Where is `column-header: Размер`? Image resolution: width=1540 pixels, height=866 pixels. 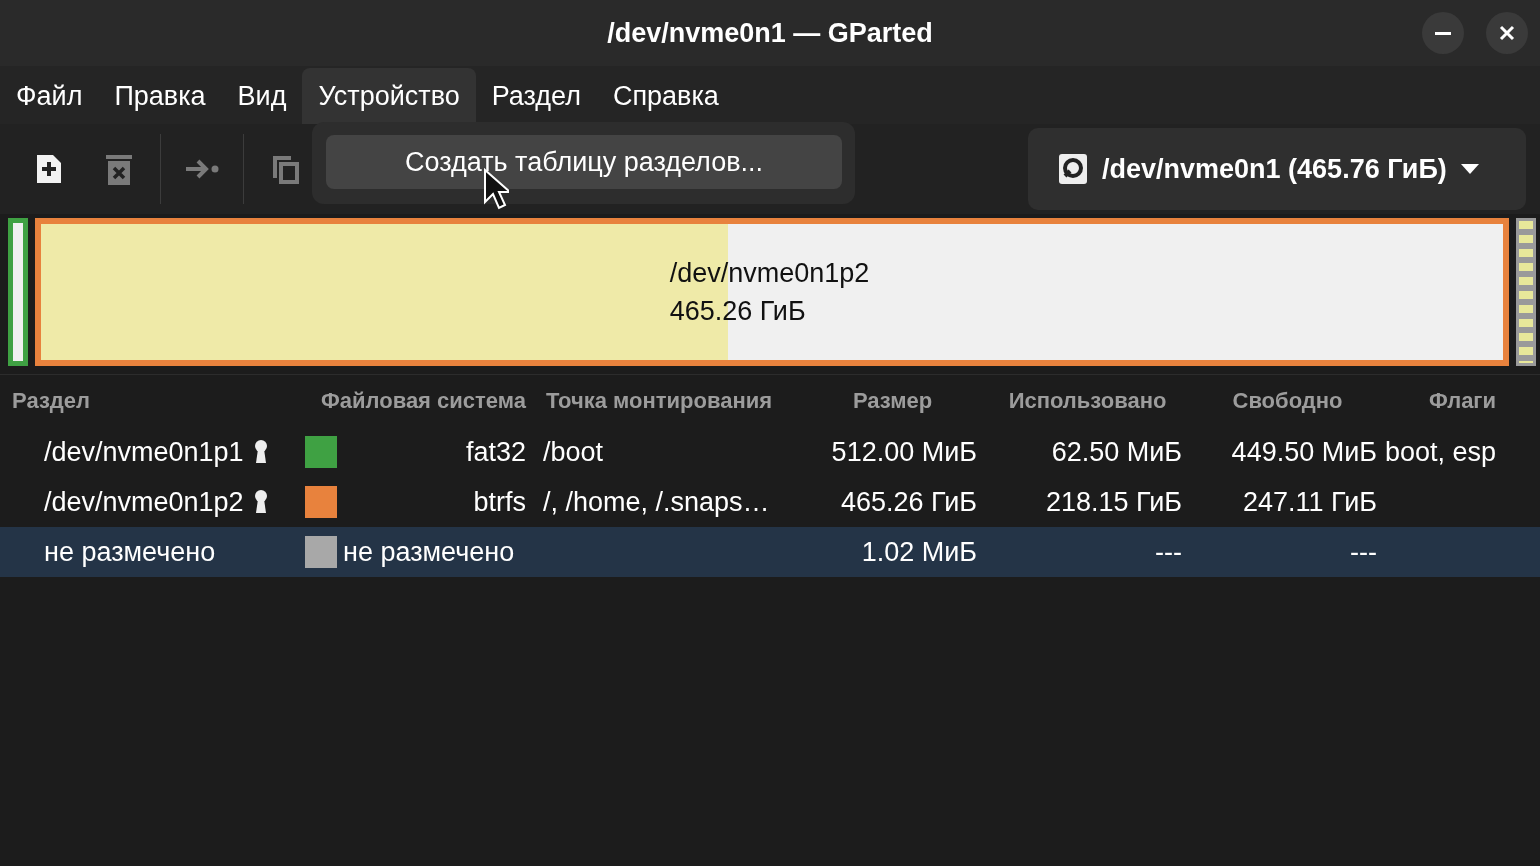 column-header: Размер is located at coordinates (892, 401).